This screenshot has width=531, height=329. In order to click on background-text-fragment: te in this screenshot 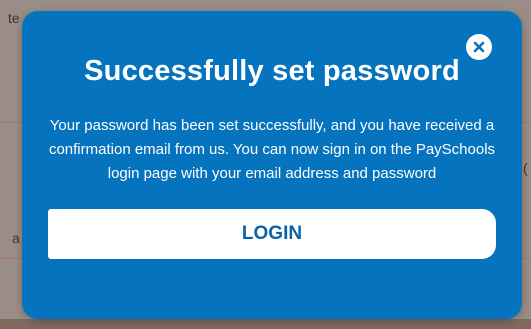, I will do `click(14, 18)`.